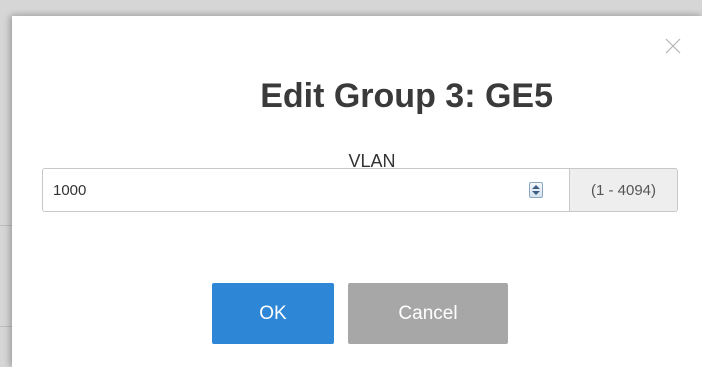  Describe the element at coordinates (536, 193) in the screenshot. I see `spinner-down-arrow` at that location.